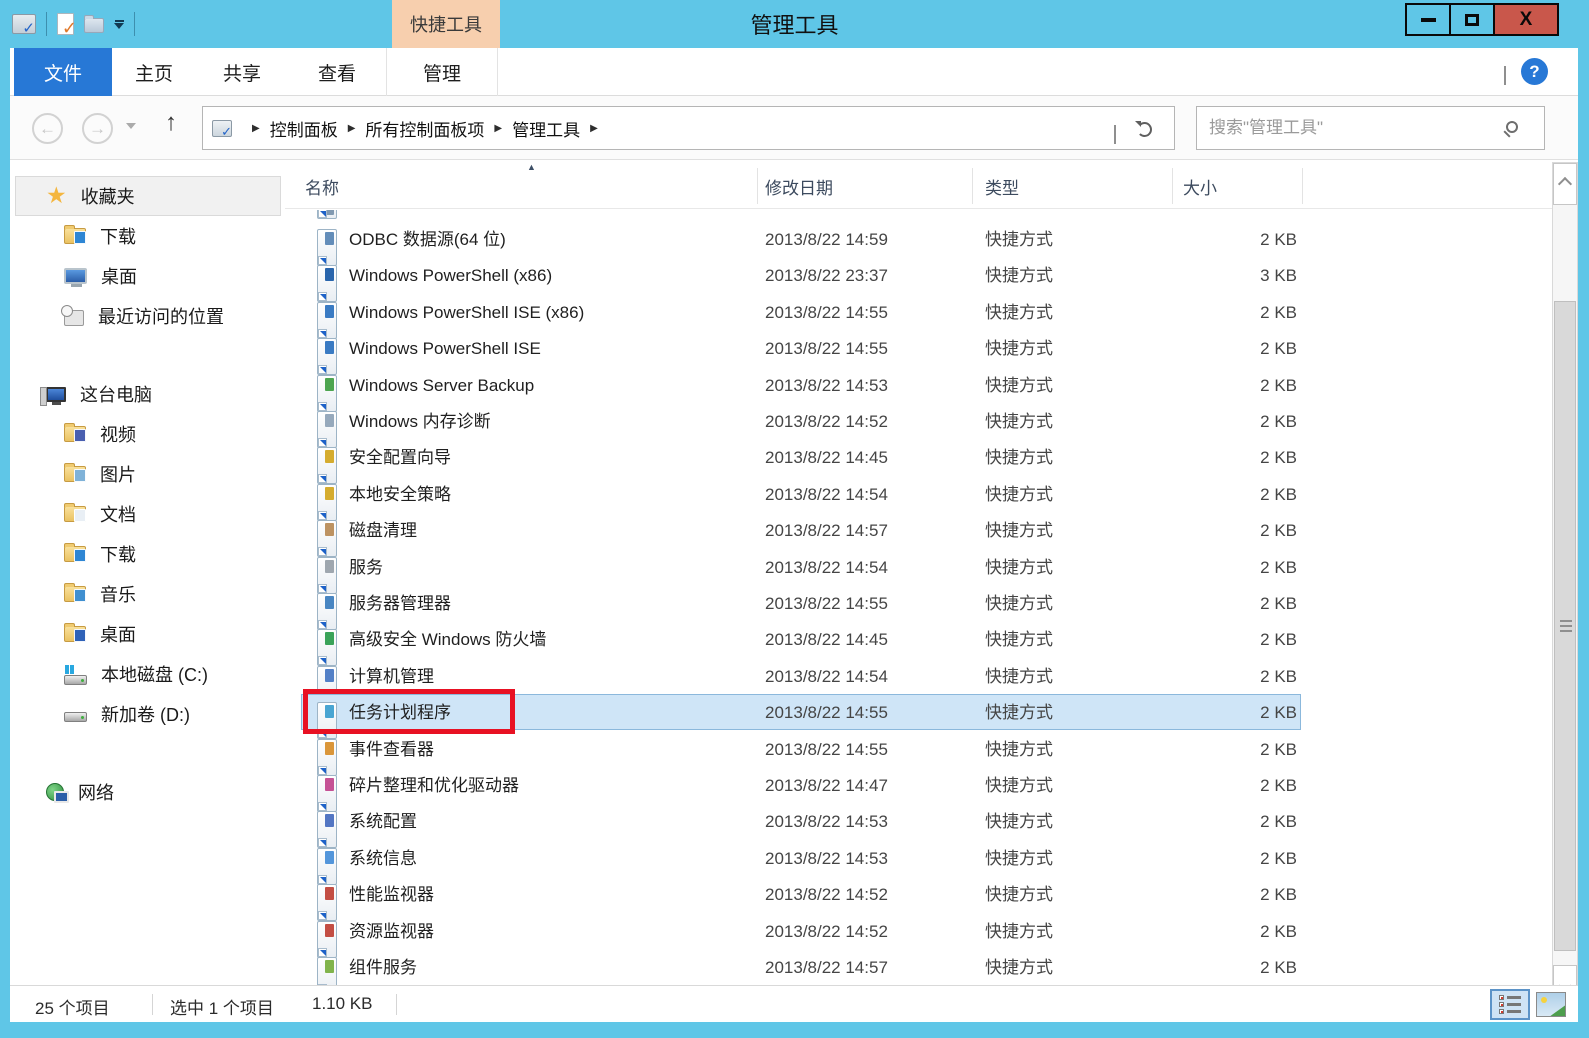 The height and width of the screenshot is (1038, 1589). I want to click on details-view-icon, so click(1510, 997).